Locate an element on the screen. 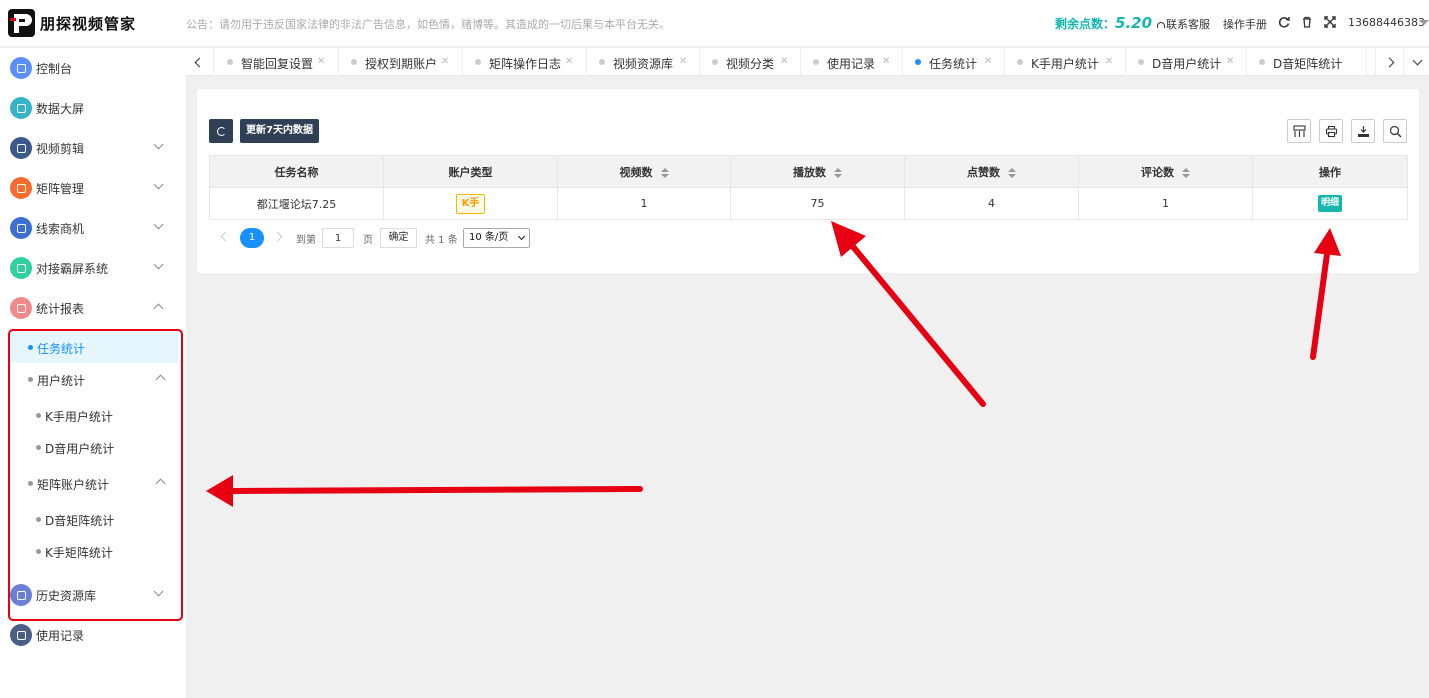 The height and width of the screenshot is (698, 1429). column-header-likes: 点赞数 is located at coordinates (991, 171).